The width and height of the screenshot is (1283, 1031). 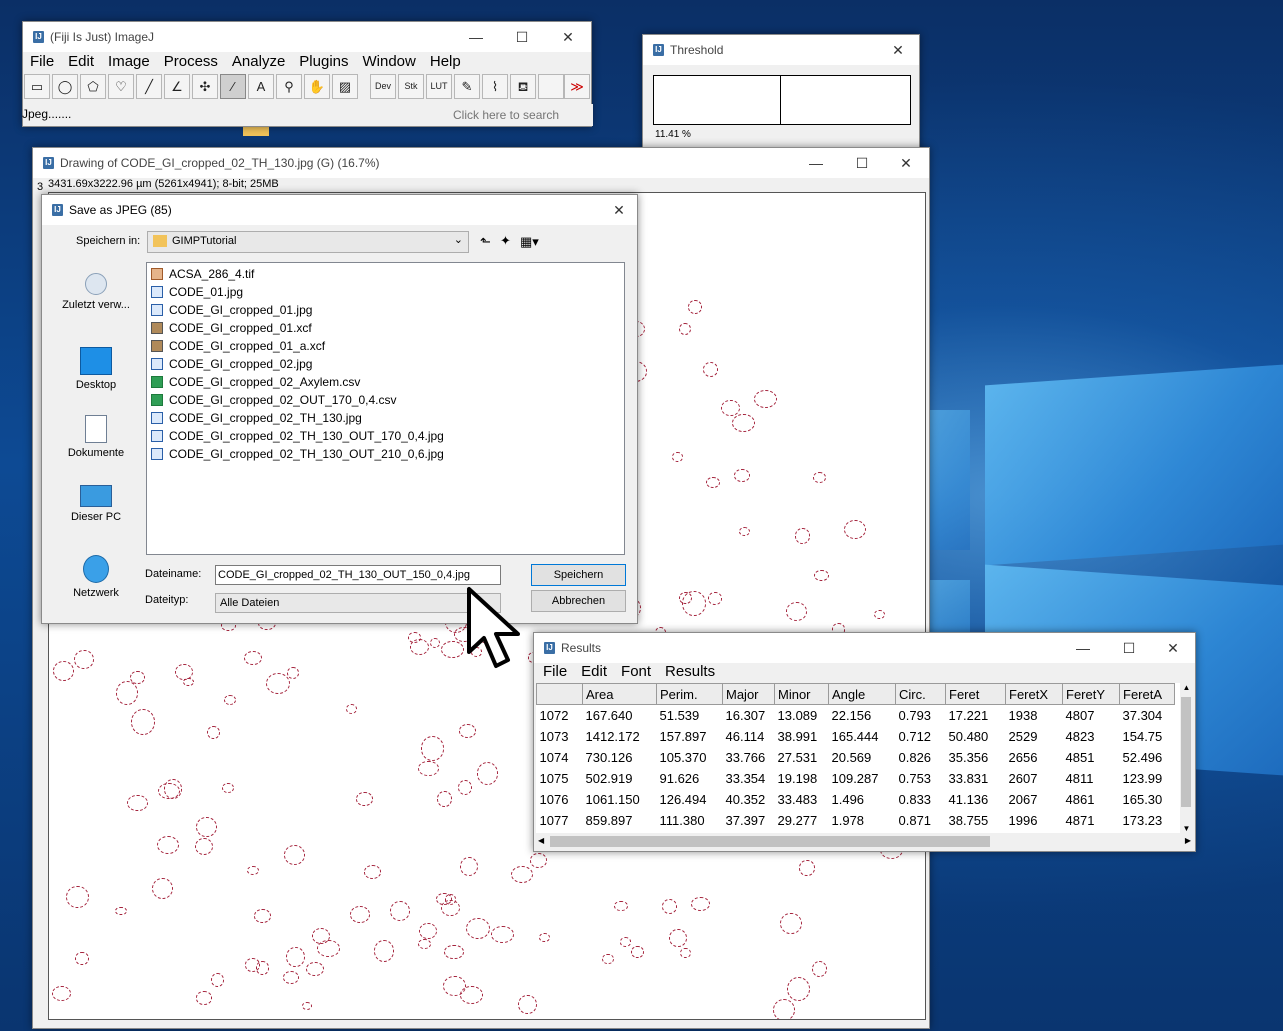 What do you see at coordinates (129, 62) in the screenshot?
I see `menu-image: Image` at bounding box center [129, 62].